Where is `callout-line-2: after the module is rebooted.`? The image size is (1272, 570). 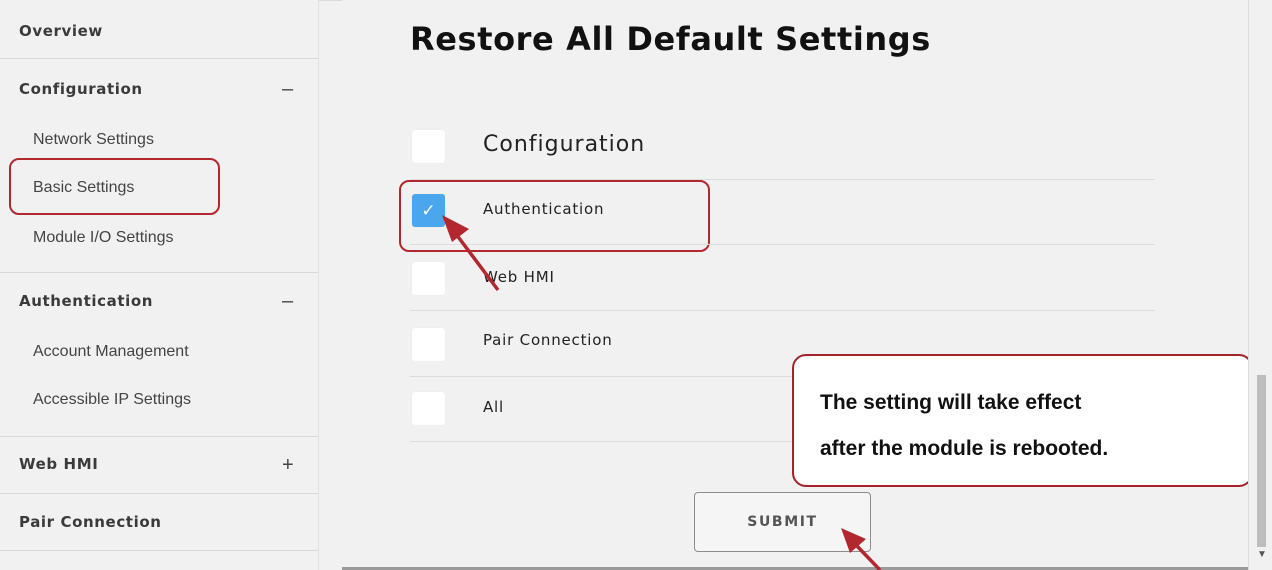
callout-line-2: after the module is rebooted. is located at coordinates (964, 448).